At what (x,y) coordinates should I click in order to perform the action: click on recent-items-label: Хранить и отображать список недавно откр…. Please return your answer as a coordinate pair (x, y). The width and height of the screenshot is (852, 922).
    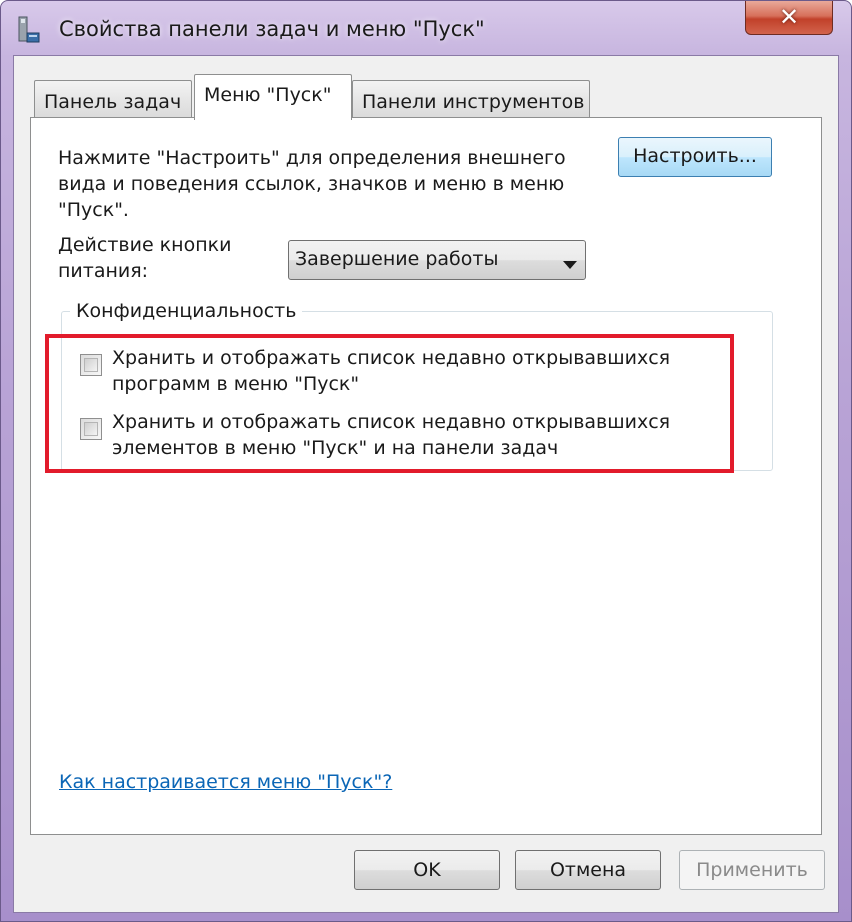
    Looking at the image, I should click on (422, 435).